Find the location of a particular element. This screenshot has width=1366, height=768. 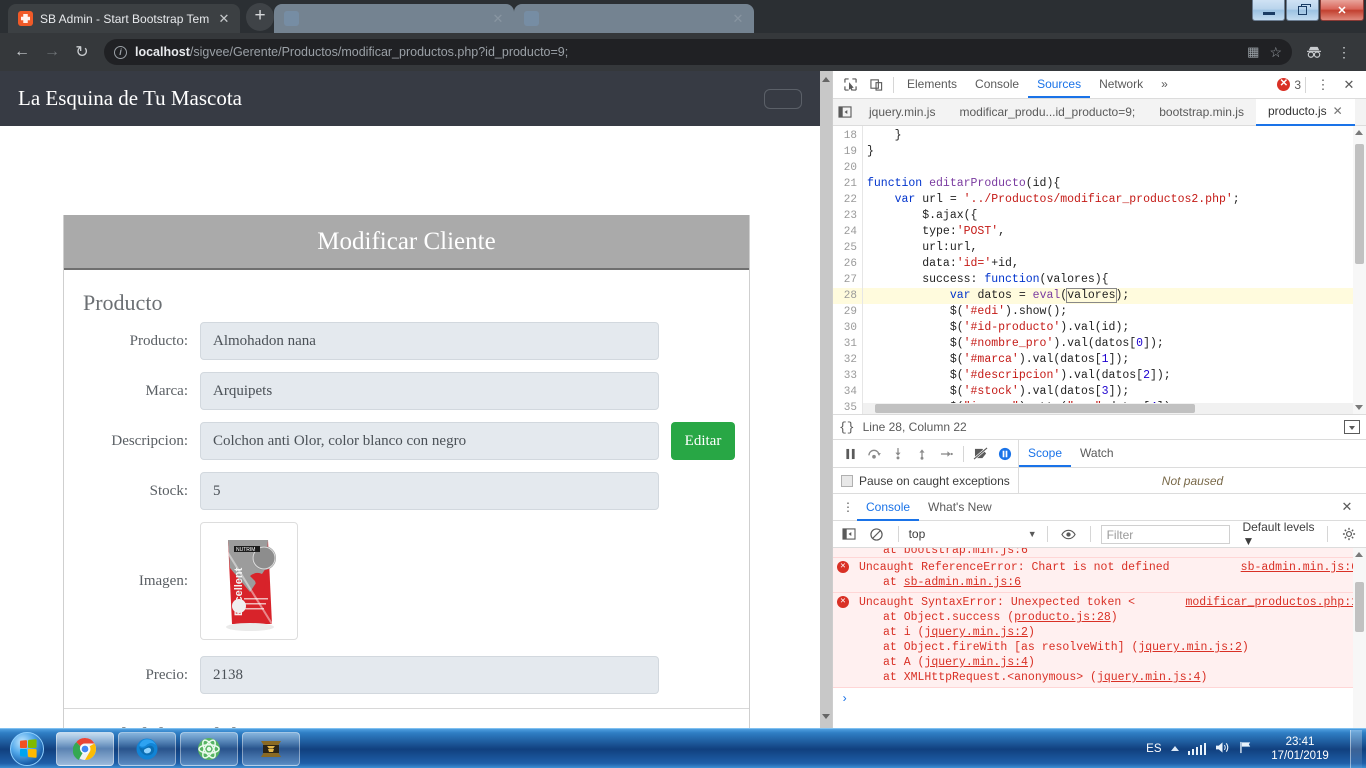

pretty-print-braces-icon: {} is located at coordinates (847, 427).